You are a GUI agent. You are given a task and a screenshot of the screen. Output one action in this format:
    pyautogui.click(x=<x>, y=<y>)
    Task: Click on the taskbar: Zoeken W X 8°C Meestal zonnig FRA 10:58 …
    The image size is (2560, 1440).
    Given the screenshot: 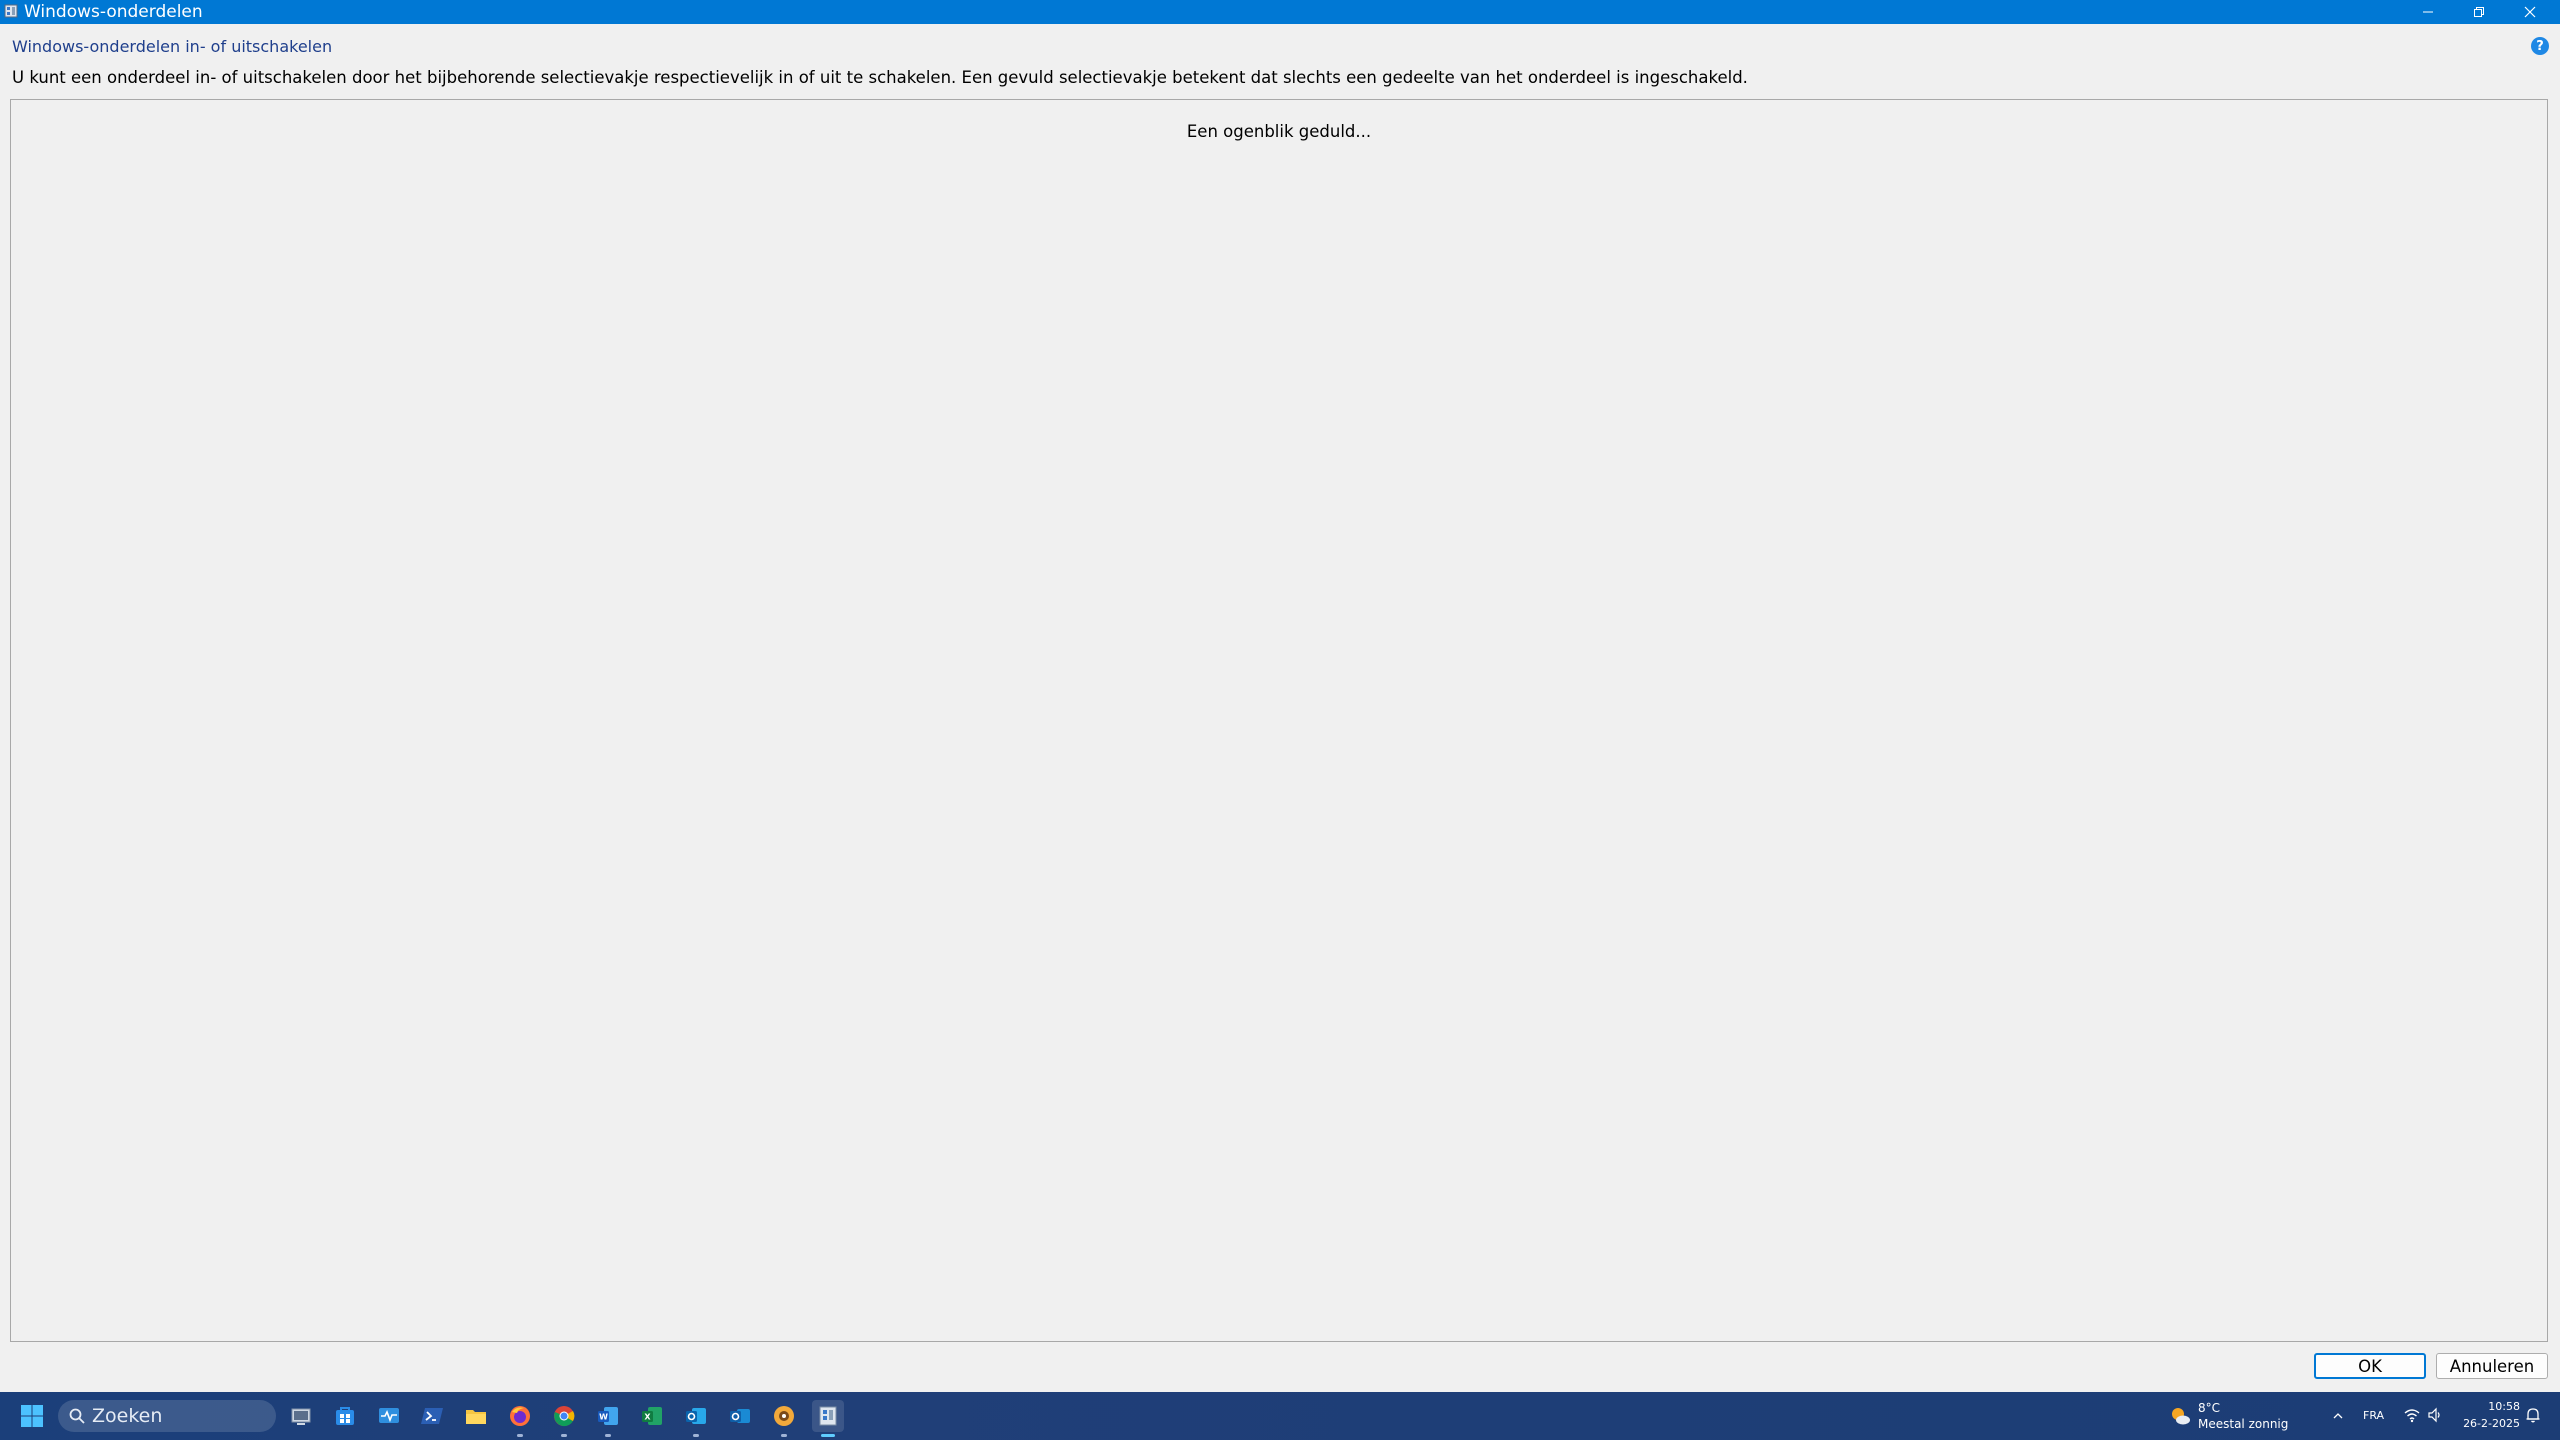 What is the action you would take?
    pyautogui.click(x=1280, y=1416)
    